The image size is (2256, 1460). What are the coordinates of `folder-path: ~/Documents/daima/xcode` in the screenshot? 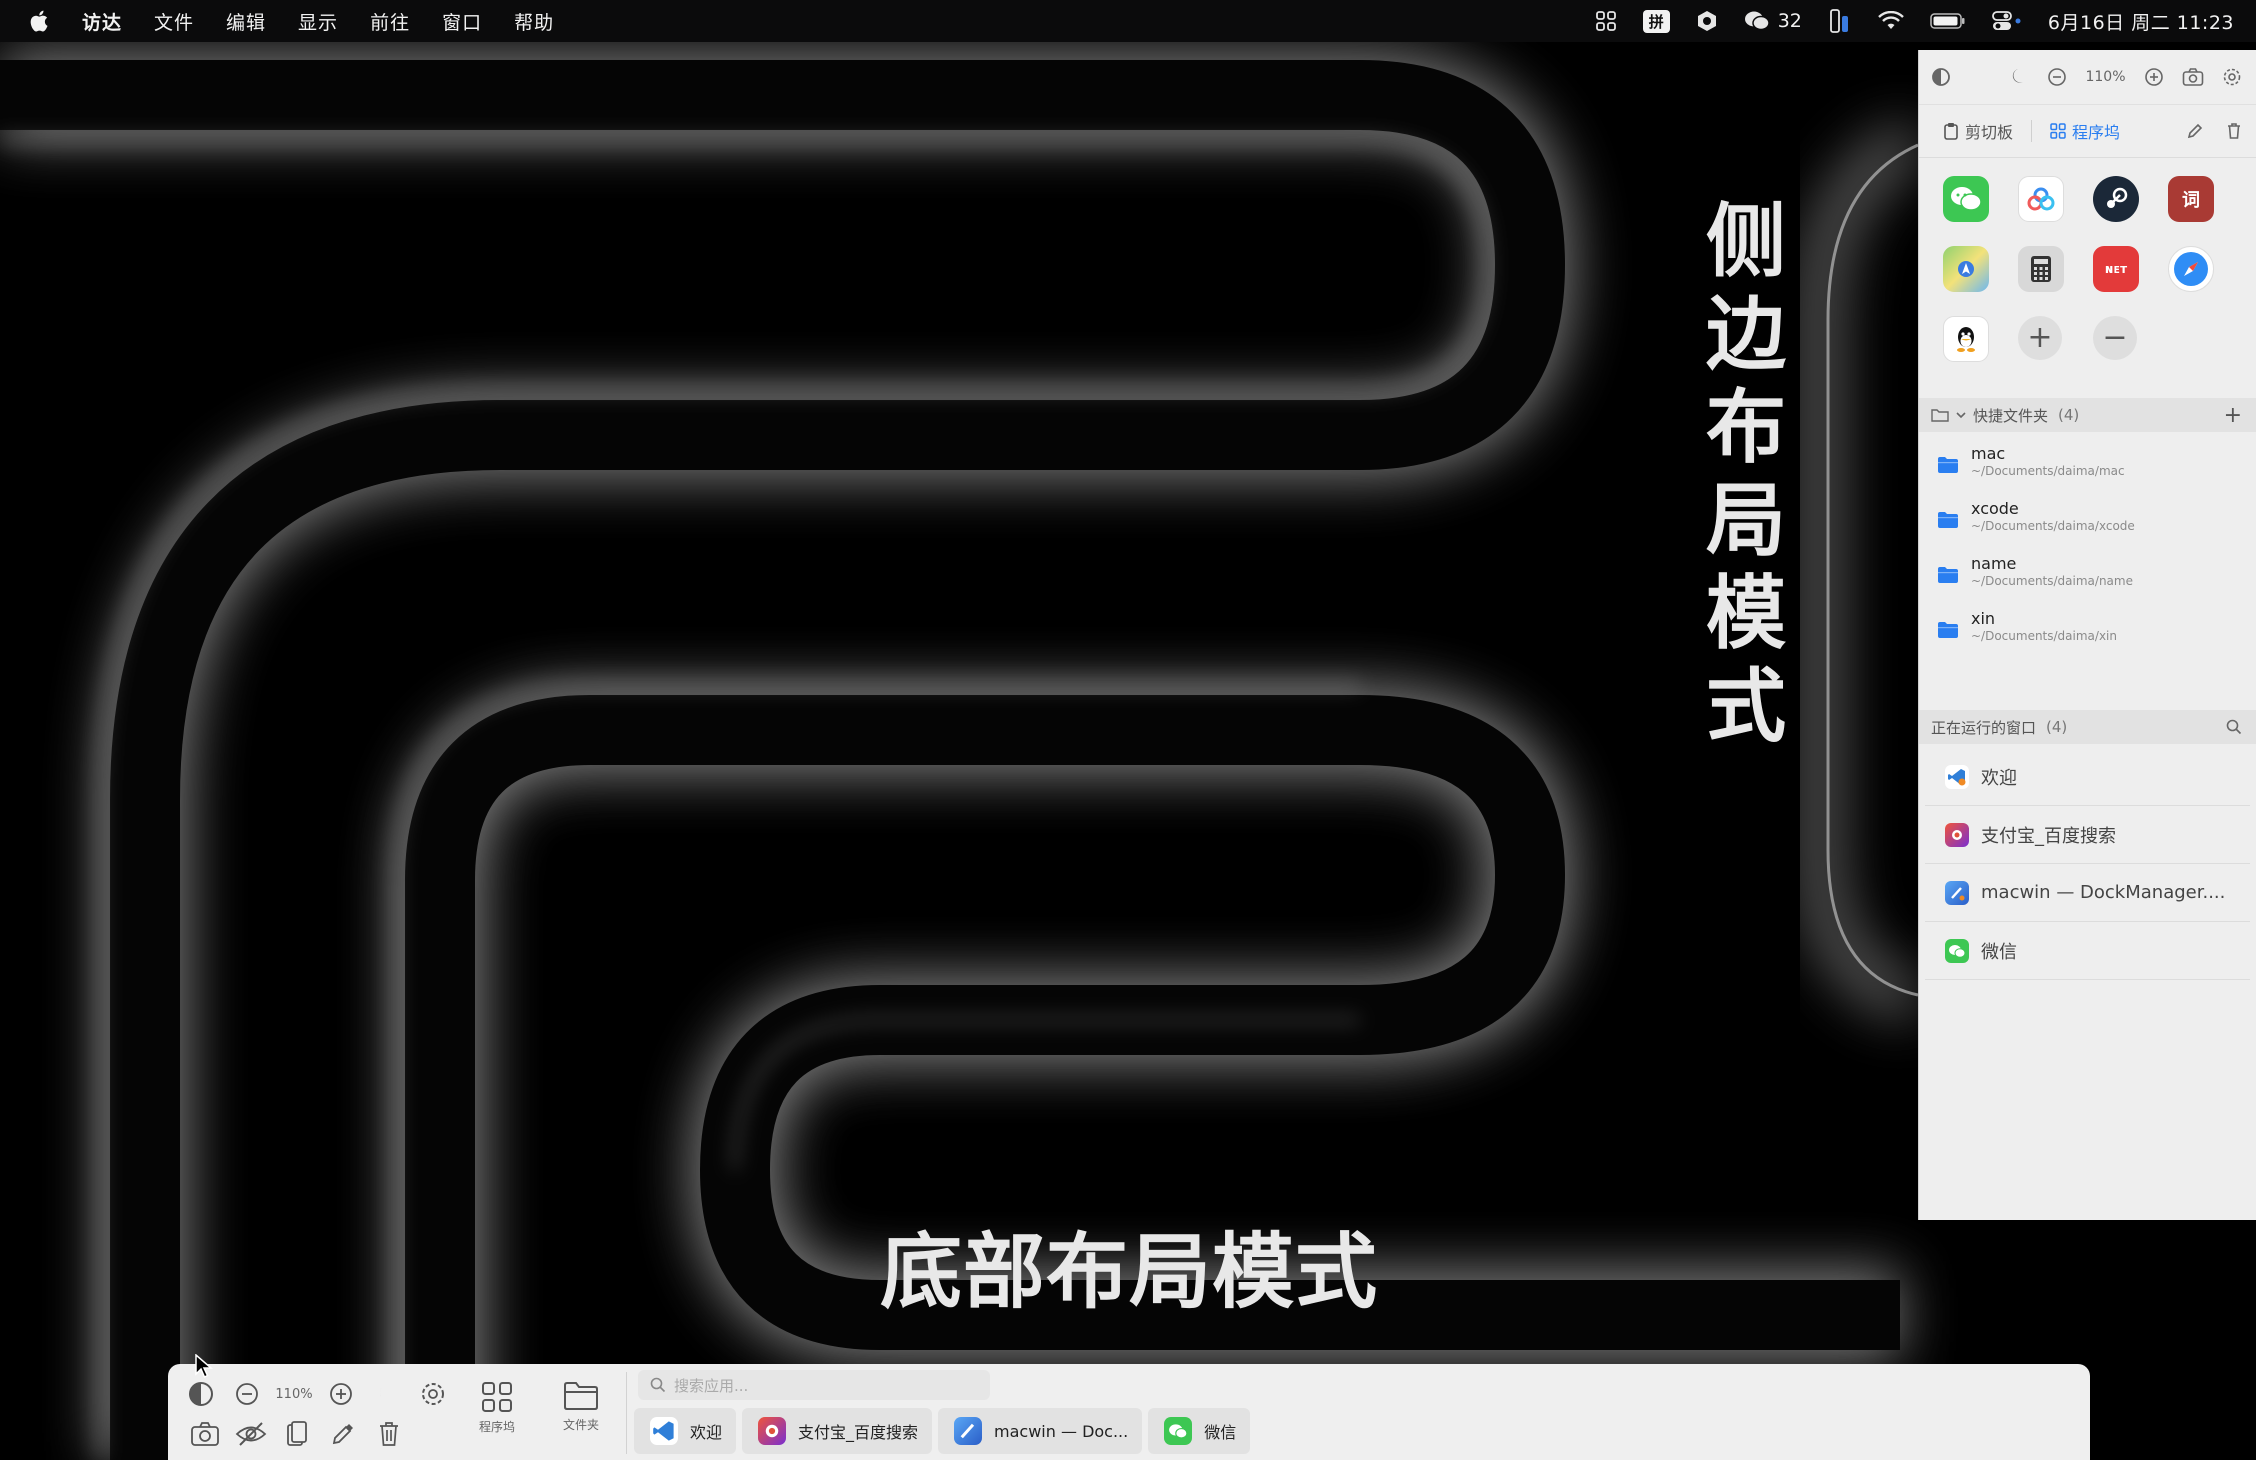 It's located at (2053, 526).